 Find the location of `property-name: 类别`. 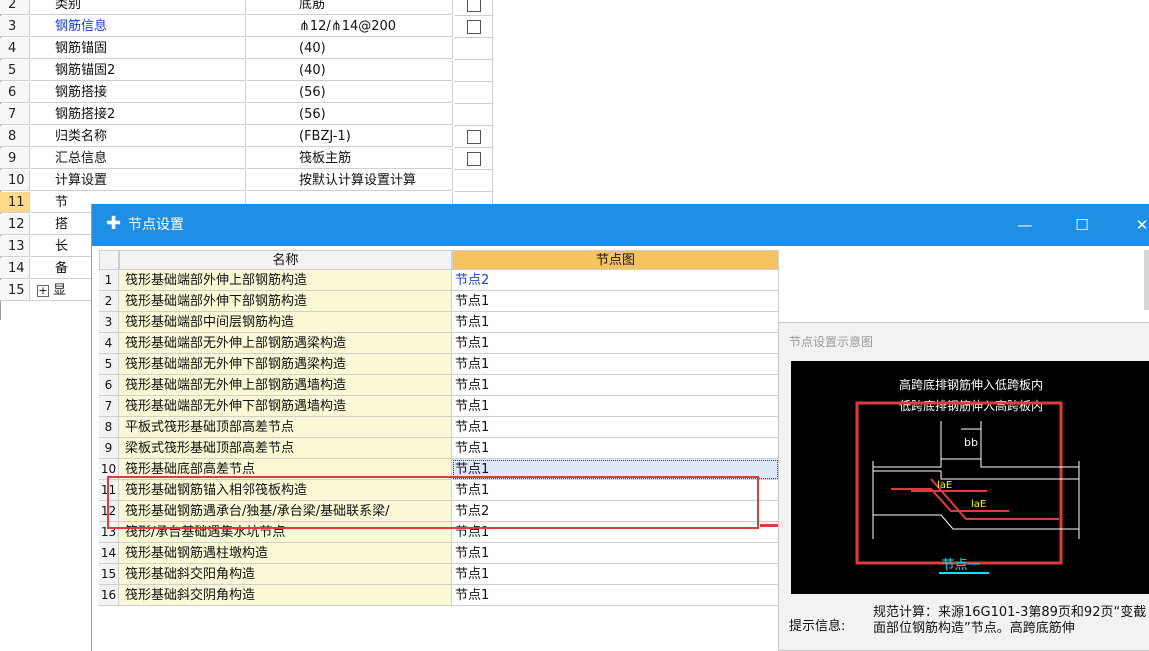

property-name: 类别 is located at coordinates (138, 7).